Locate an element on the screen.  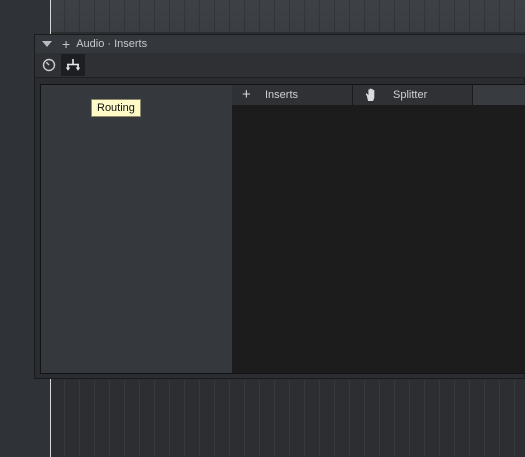
plus-icon: + is located at coordinates (66, 44).